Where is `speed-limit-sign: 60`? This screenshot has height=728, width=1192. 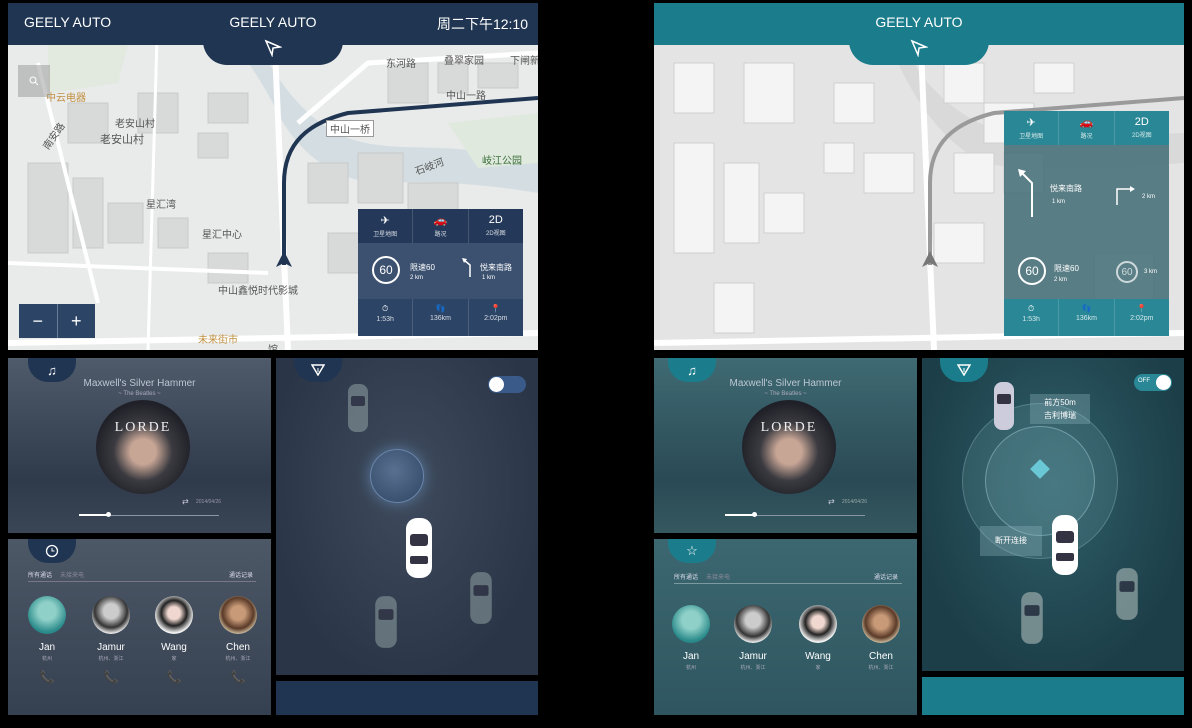
speed-limit-sign: 60 is located at coordinates (386, 270).